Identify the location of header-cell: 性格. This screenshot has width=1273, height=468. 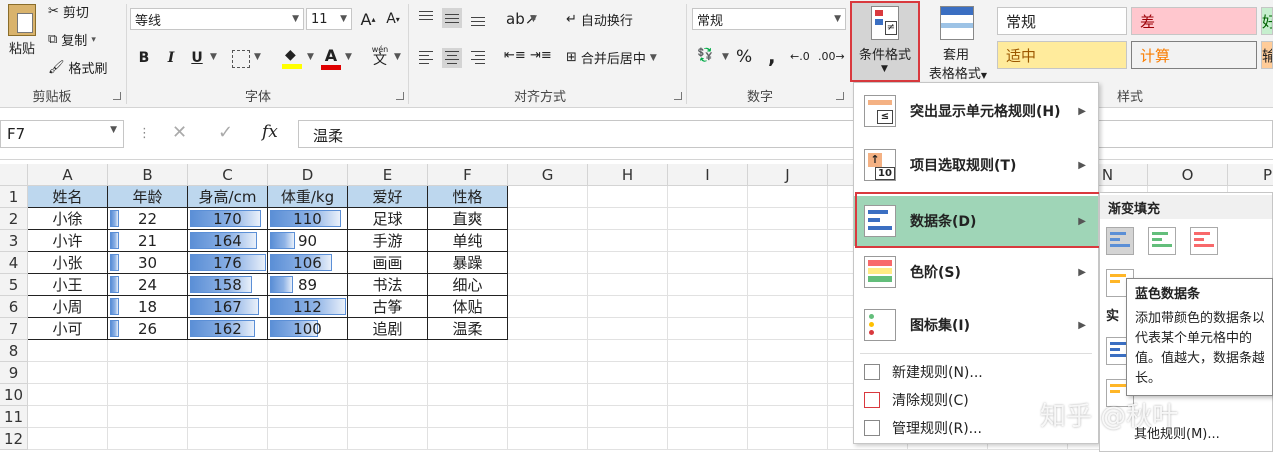
(468, 197).